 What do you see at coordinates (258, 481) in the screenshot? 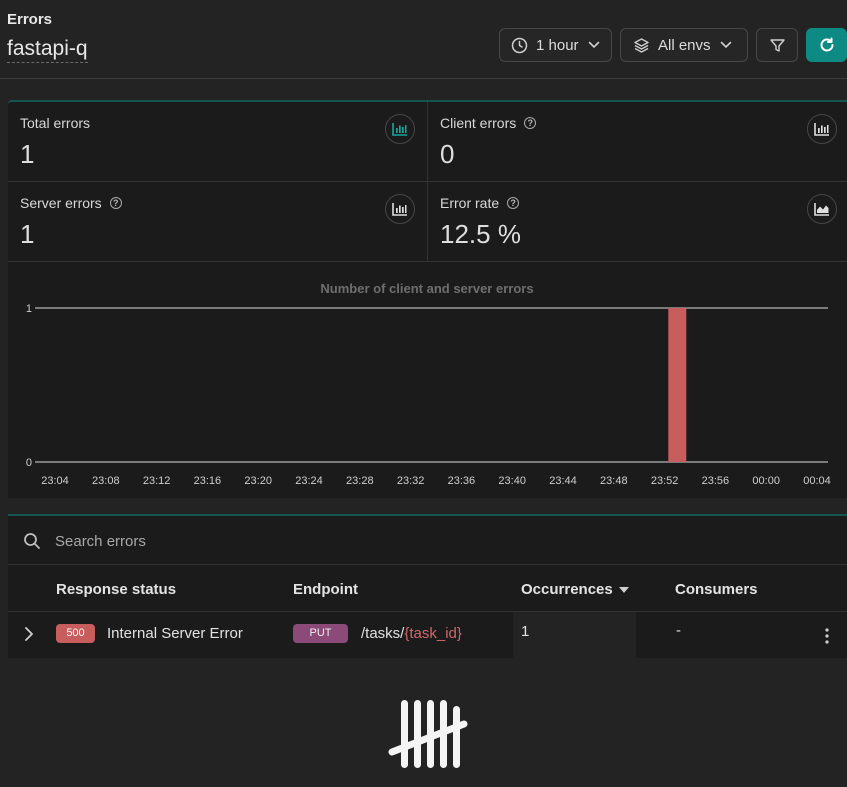
I see `x-tick-label: 23:20` at bounding box center [258, 481].